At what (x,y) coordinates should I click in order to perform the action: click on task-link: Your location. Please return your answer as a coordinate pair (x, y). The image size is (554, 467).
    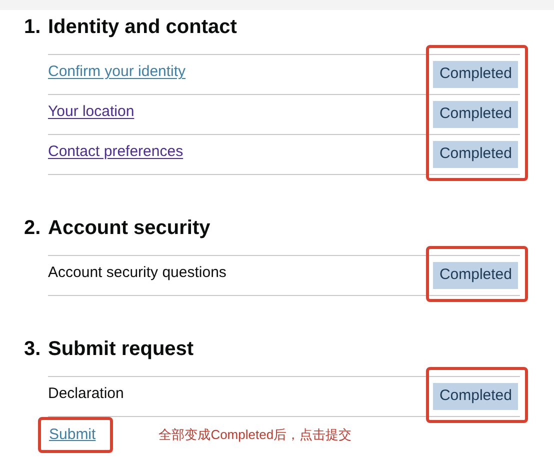
    Looking at the image, I should click on (91, 112).